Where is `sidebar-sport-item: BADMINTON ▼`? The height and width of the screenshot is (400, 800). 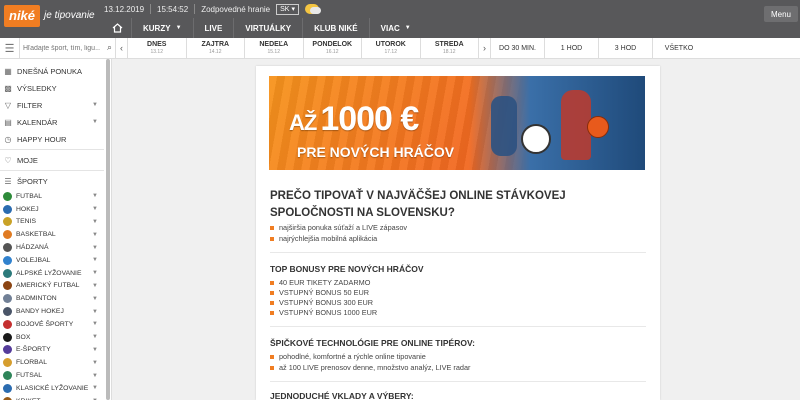
sidebar-sport-item: BADMINTON ▼ is located at coordinates (52, 298).